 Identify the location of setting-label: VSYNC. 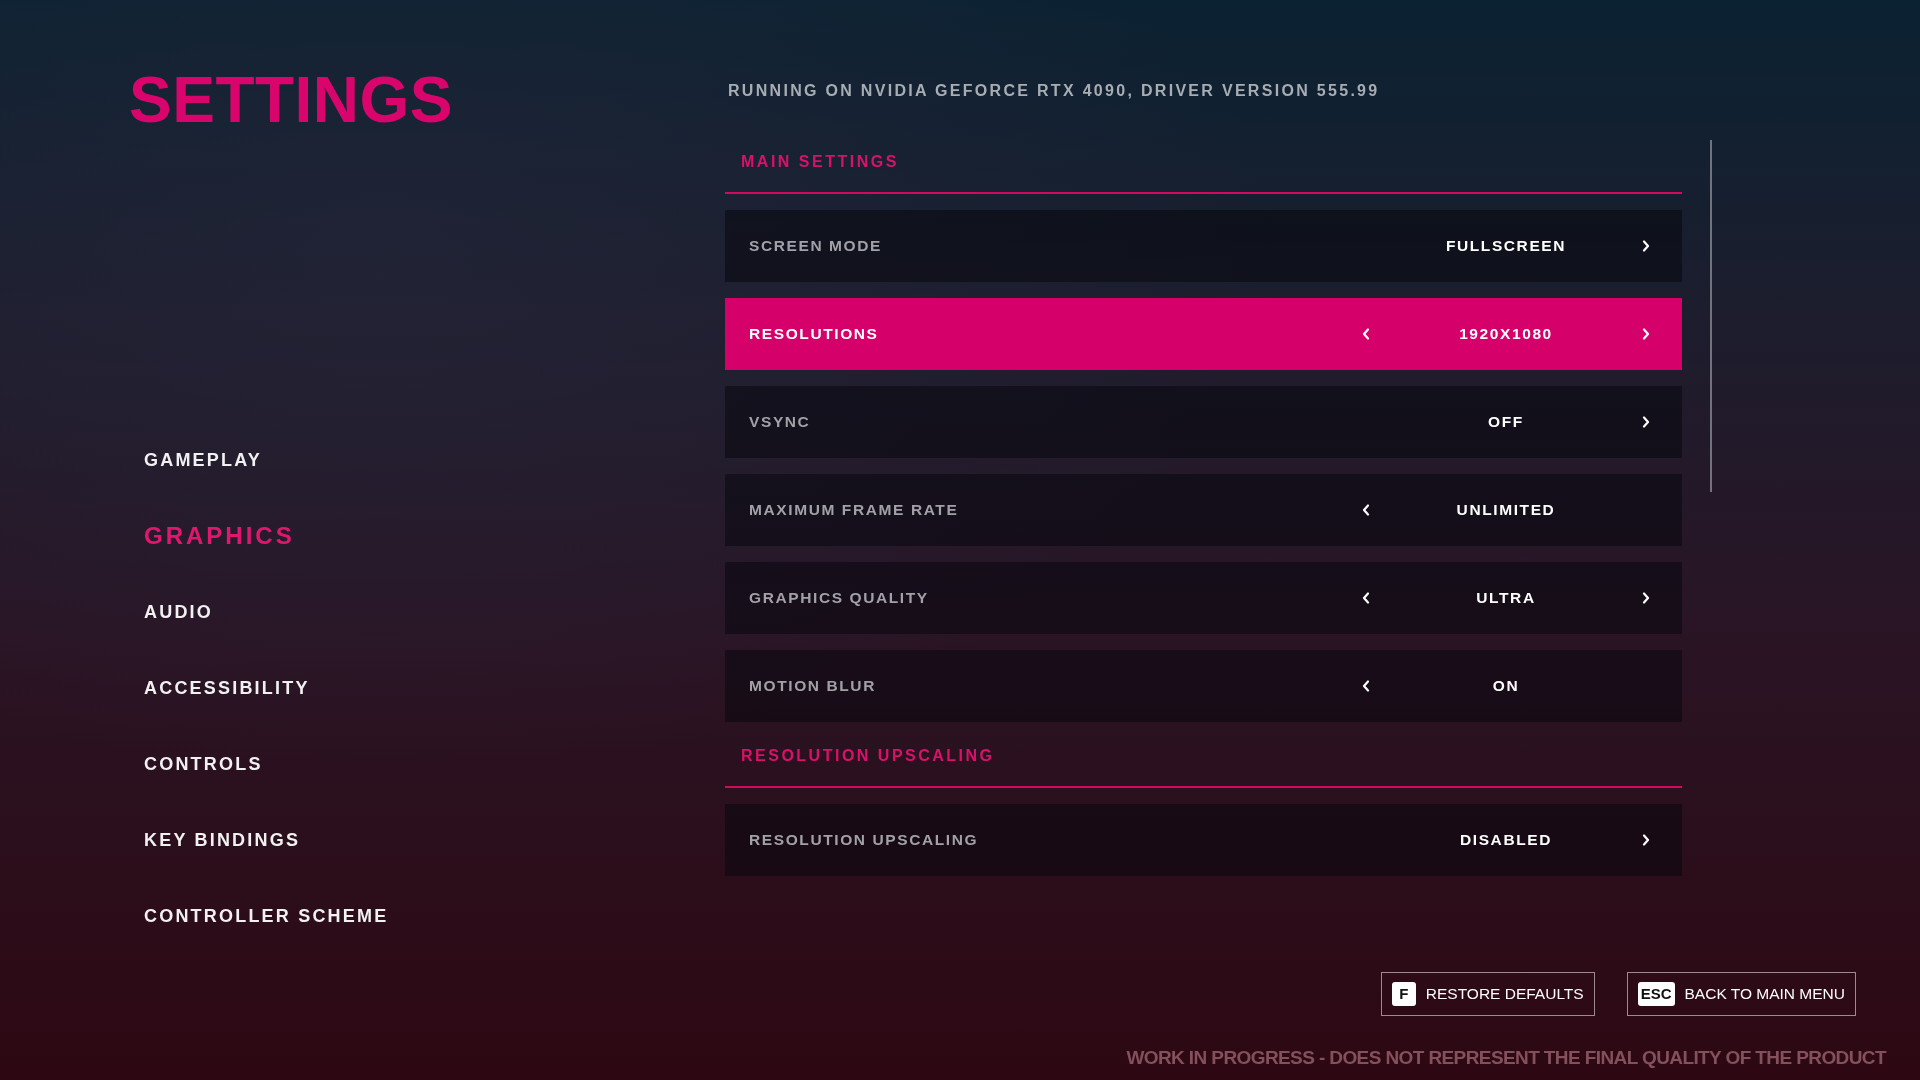
(780, 422).